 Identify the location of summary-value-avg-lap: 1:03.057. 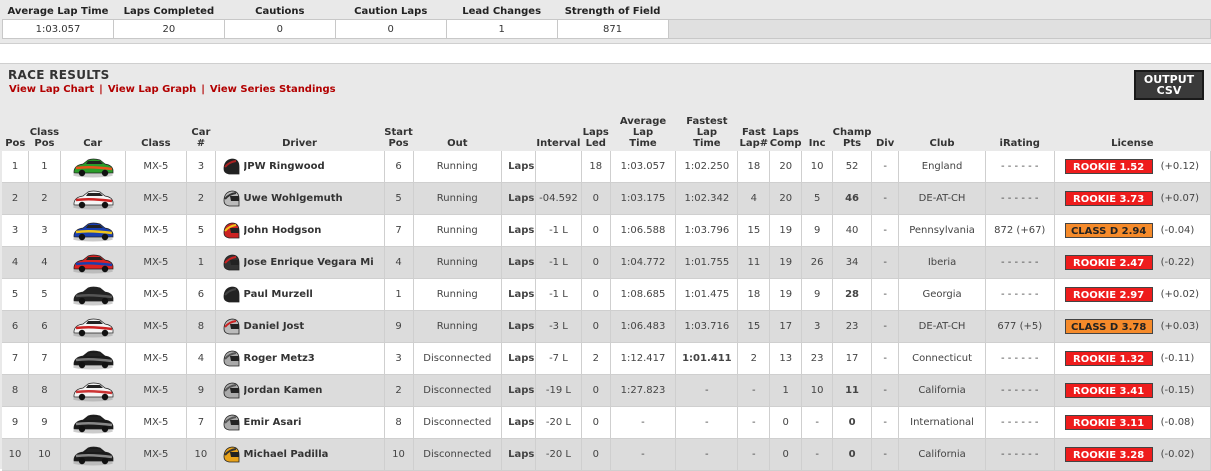
(58, 29).